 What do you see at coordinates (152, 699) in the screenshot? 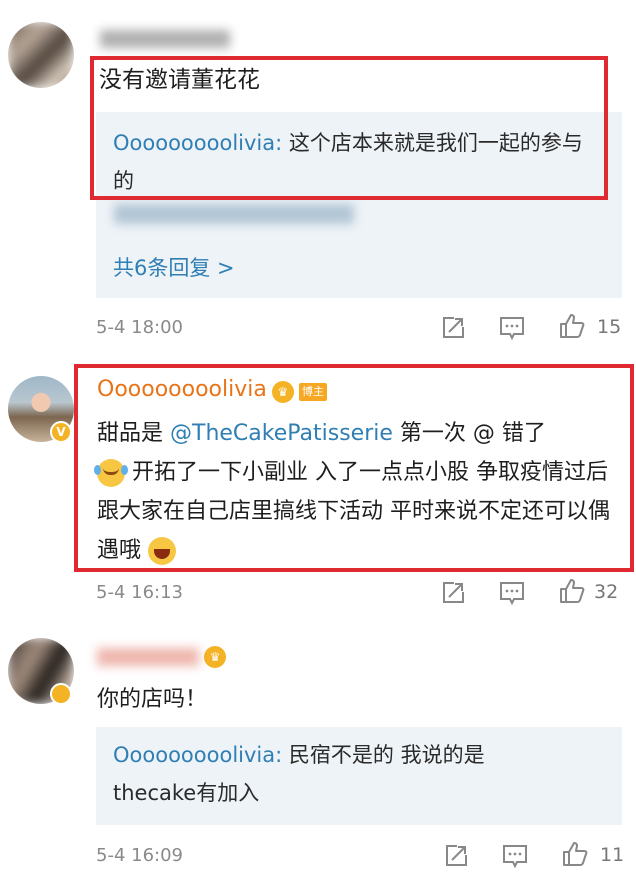
I see `comment-text: 你的店吗！` at bounding box center [152, 699].